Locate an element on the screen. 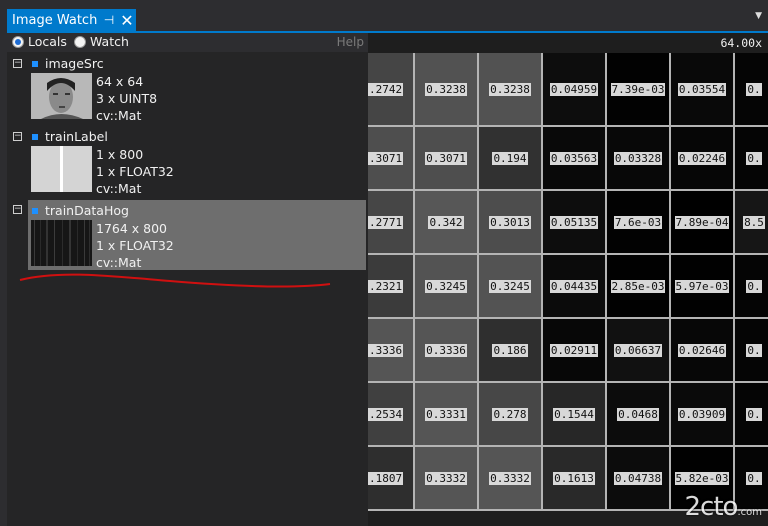  pixel-value: 0.3245 is located at coordinates (510, 286).